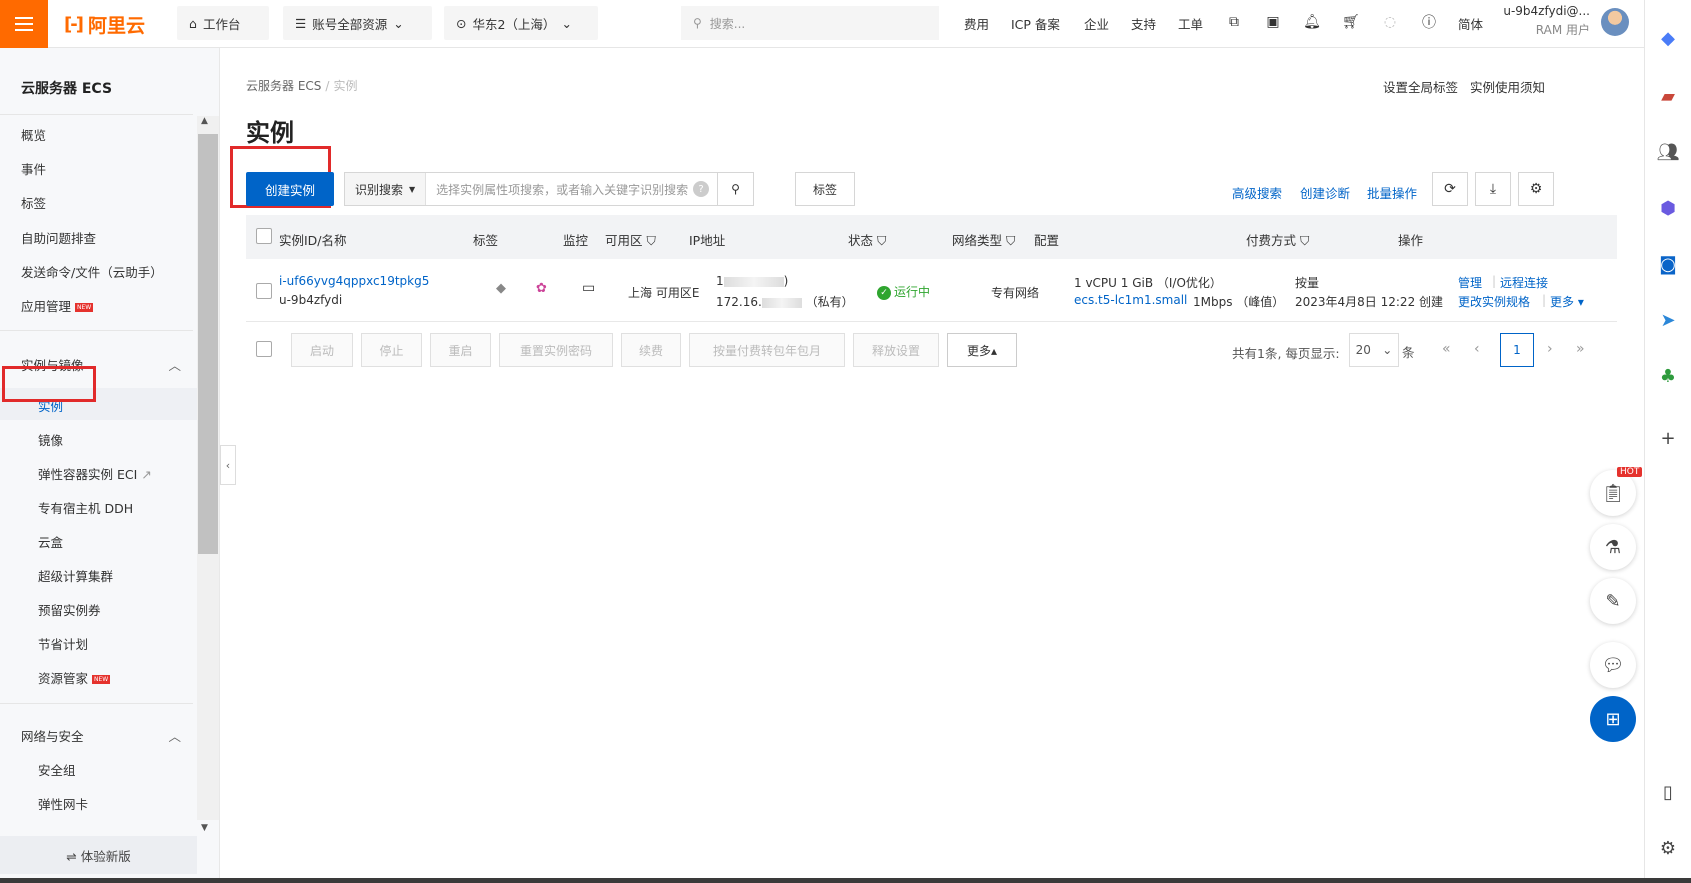 The width and height of the screenshot is (1691, 883). Describe the element at coordinates (24, 24) in the screenshot. I see `menu-icon` at that location.